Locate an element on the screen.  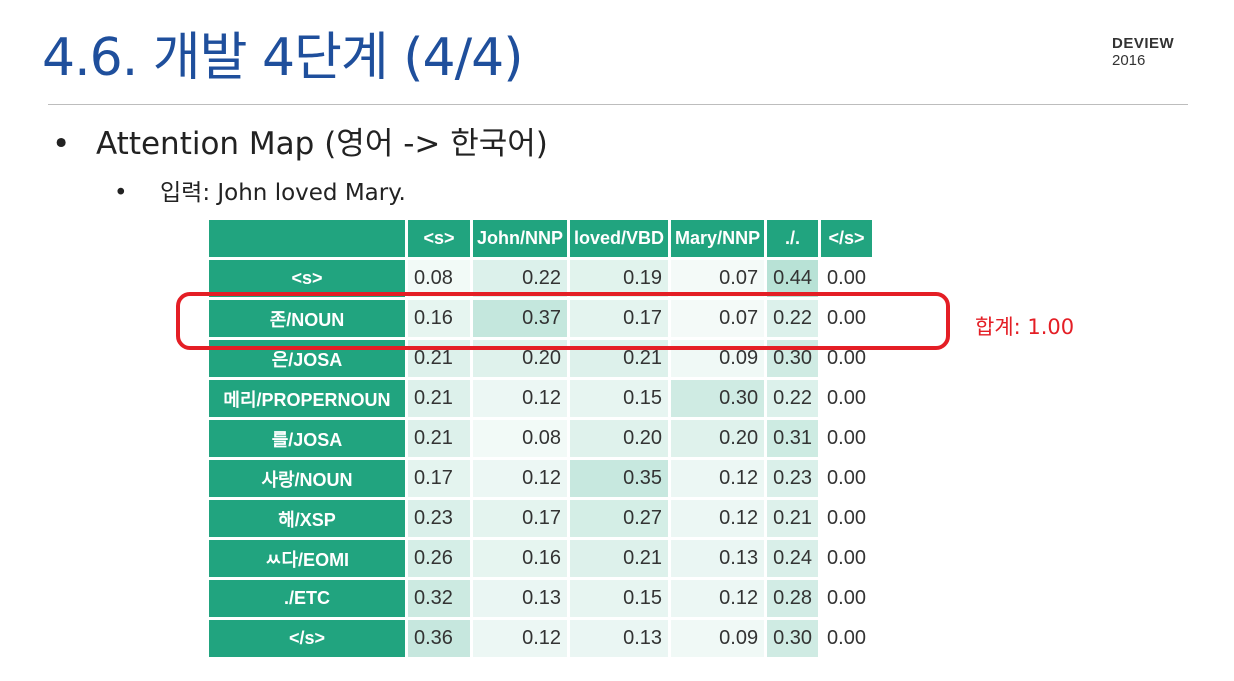
row-header: ./ETC is located at coordinates (307, 598).